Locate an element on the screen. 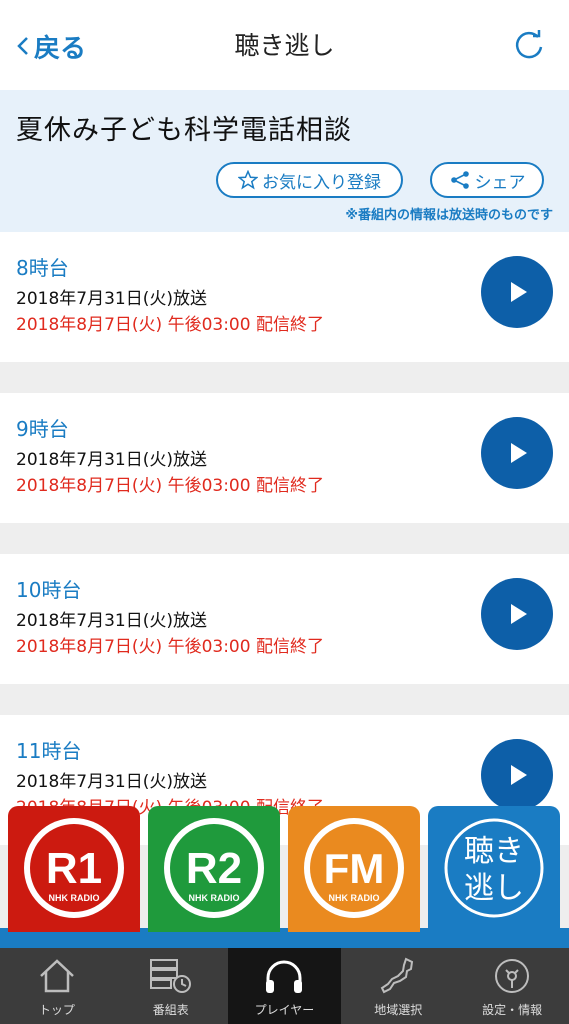 The image size is (569, 1024). program-title: 夏休み子ども科学電話相談 is located at coordinates (184, 130).